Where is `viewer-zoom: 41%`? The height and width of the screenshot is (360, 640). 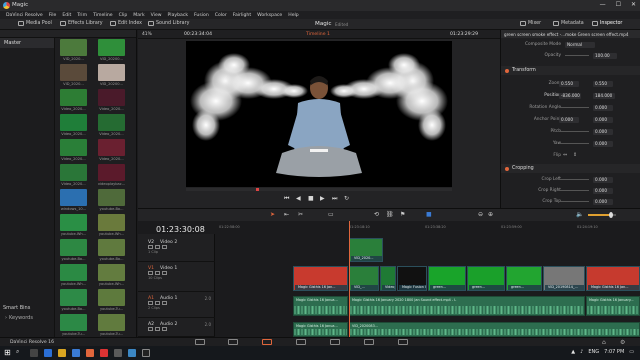 viewer-zoom: 41% is located at coordinates (147, 34).